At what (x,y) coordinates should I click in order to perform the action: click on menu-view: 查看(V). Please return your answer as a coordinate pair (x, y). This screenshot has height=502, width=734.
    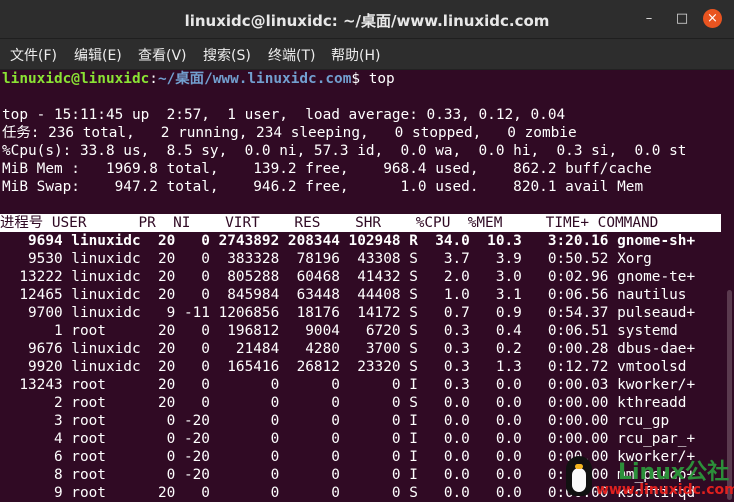
    Looking at the image, I should click on (162, 55).